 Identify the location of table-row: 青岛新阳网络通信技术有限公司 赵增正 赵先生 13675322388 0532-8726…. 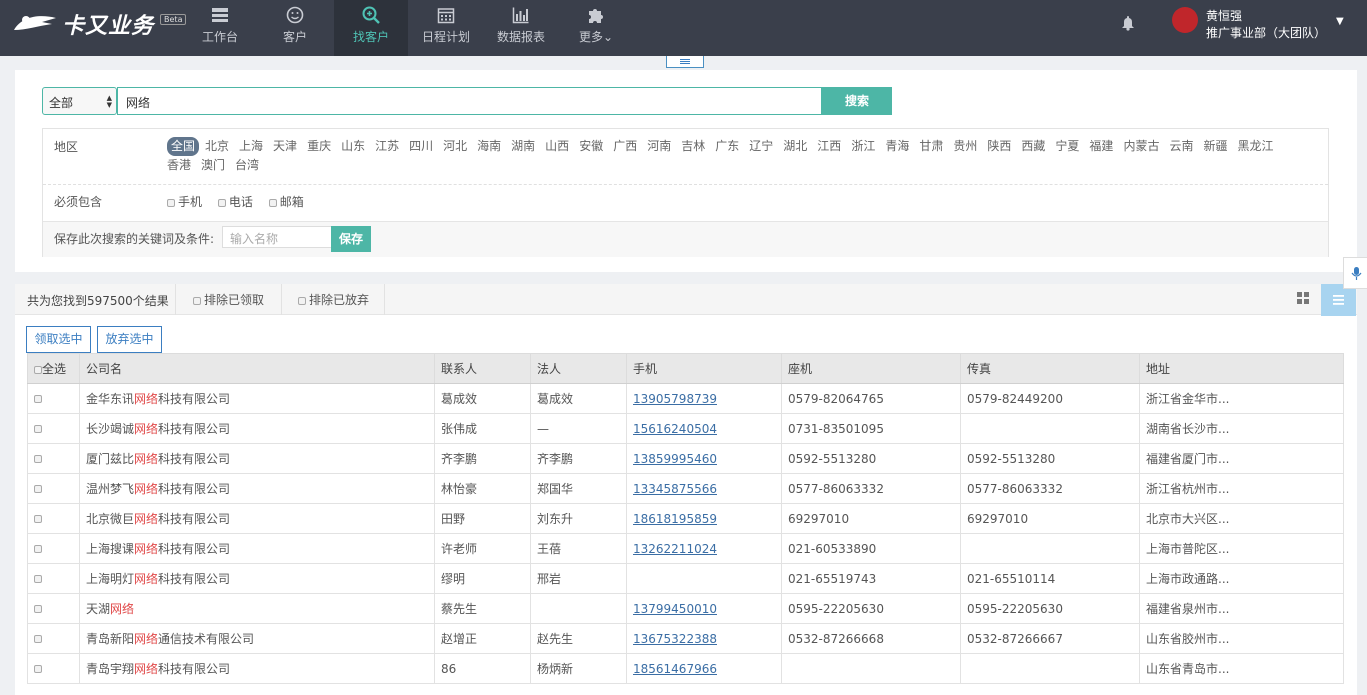
(685, 638).